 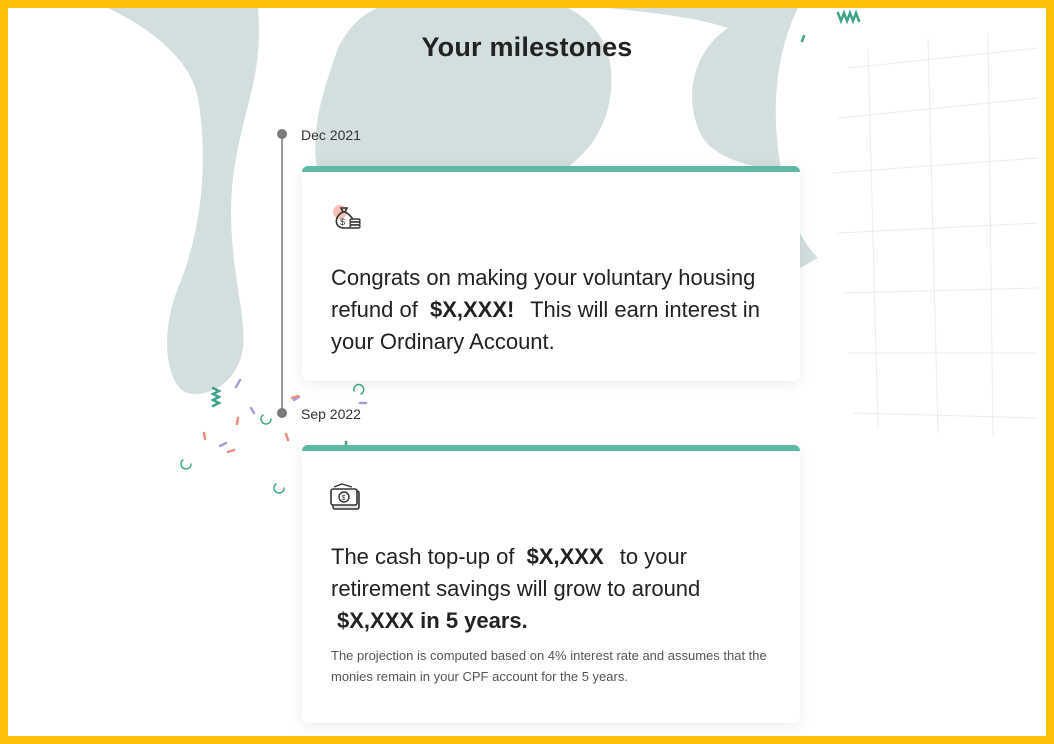 I want to click on money-bag-icon: $, so click(x=348, y=220).